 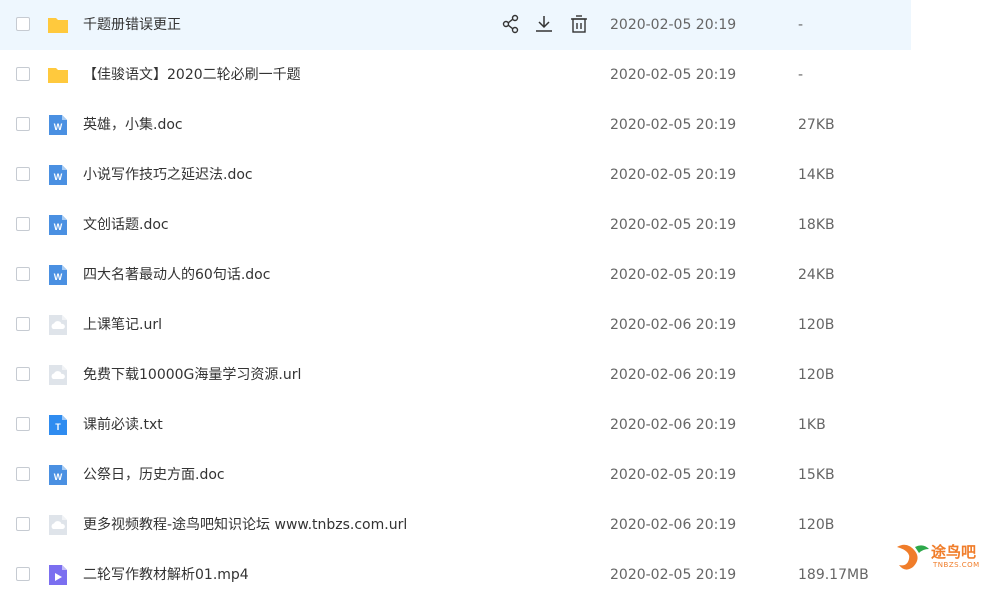 What do you see at coordinates (455, 475) in the screenshot?
I see `file-row: W 公祭日，历史方面.doc 2020-02-05 20:19 15KB` at bounding box center [455, 475].